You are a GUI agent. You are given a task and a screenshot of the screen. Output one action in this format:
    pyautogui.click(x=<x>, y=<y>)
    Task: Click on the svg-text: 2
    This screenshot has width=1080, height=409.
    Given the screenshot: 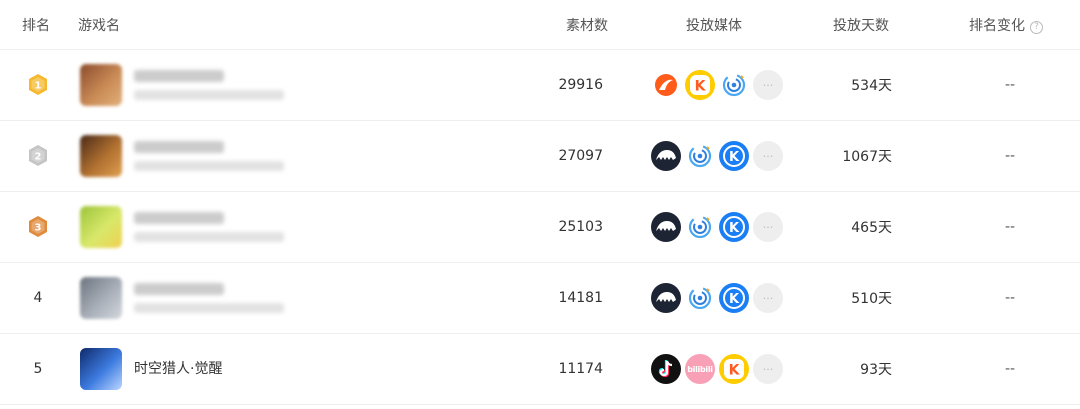 What is the action you would take?
    pyautogui.click(x=38, y=157)
    